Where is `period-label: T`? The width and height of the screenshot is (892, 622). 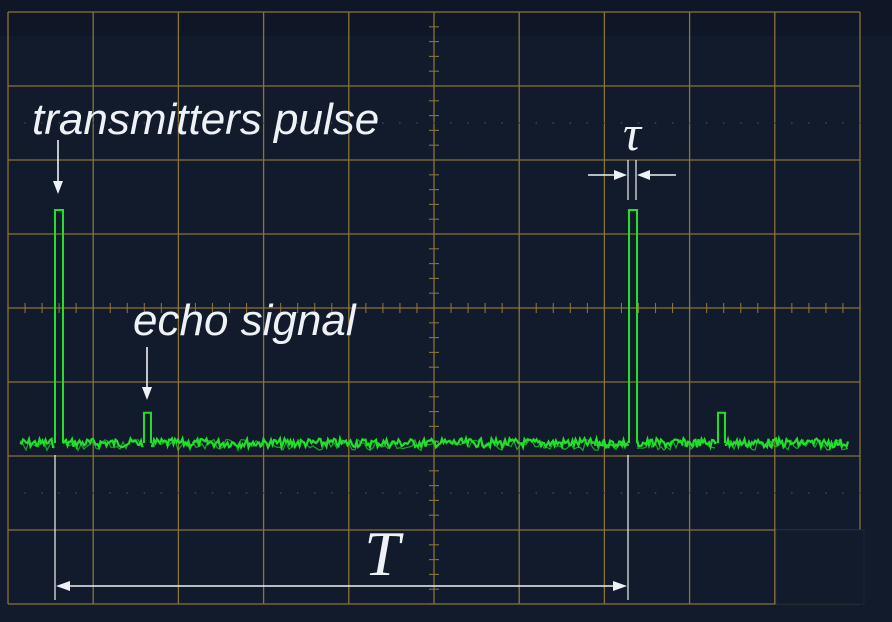 period-label: T is located at coordinates (384, 553).